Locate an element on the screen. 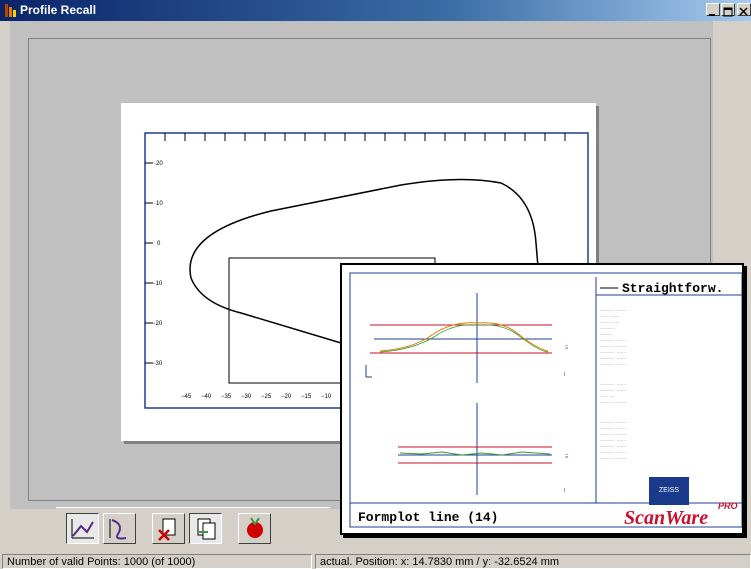 Image resolution: width=751 pixels, height=569 pixels. svg-text: −45 is located at coordinates (186, 397).